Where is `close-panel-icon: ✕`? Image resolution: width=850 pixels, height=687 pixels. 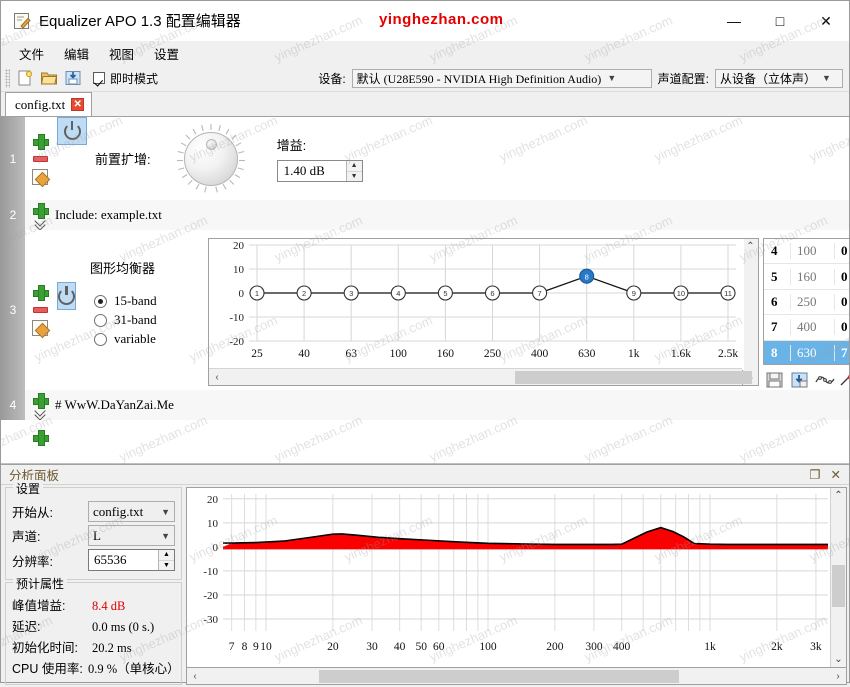 close-panel-icon: ✕ is located at coordinates (836, 474).